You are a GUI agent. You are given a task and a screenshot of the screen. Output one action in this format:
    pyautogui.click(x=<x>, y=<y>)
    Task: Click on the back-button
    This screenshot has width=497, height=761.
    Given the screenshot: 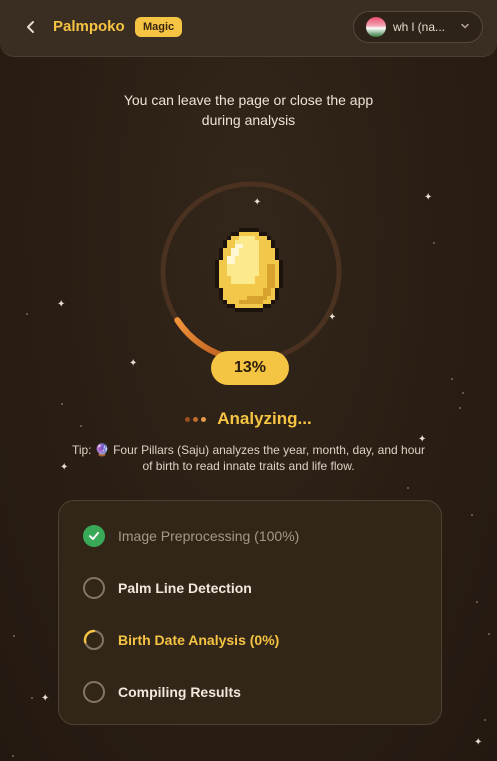 What is the action you would take?
    pyautogui.click(x=31, y=27)
    